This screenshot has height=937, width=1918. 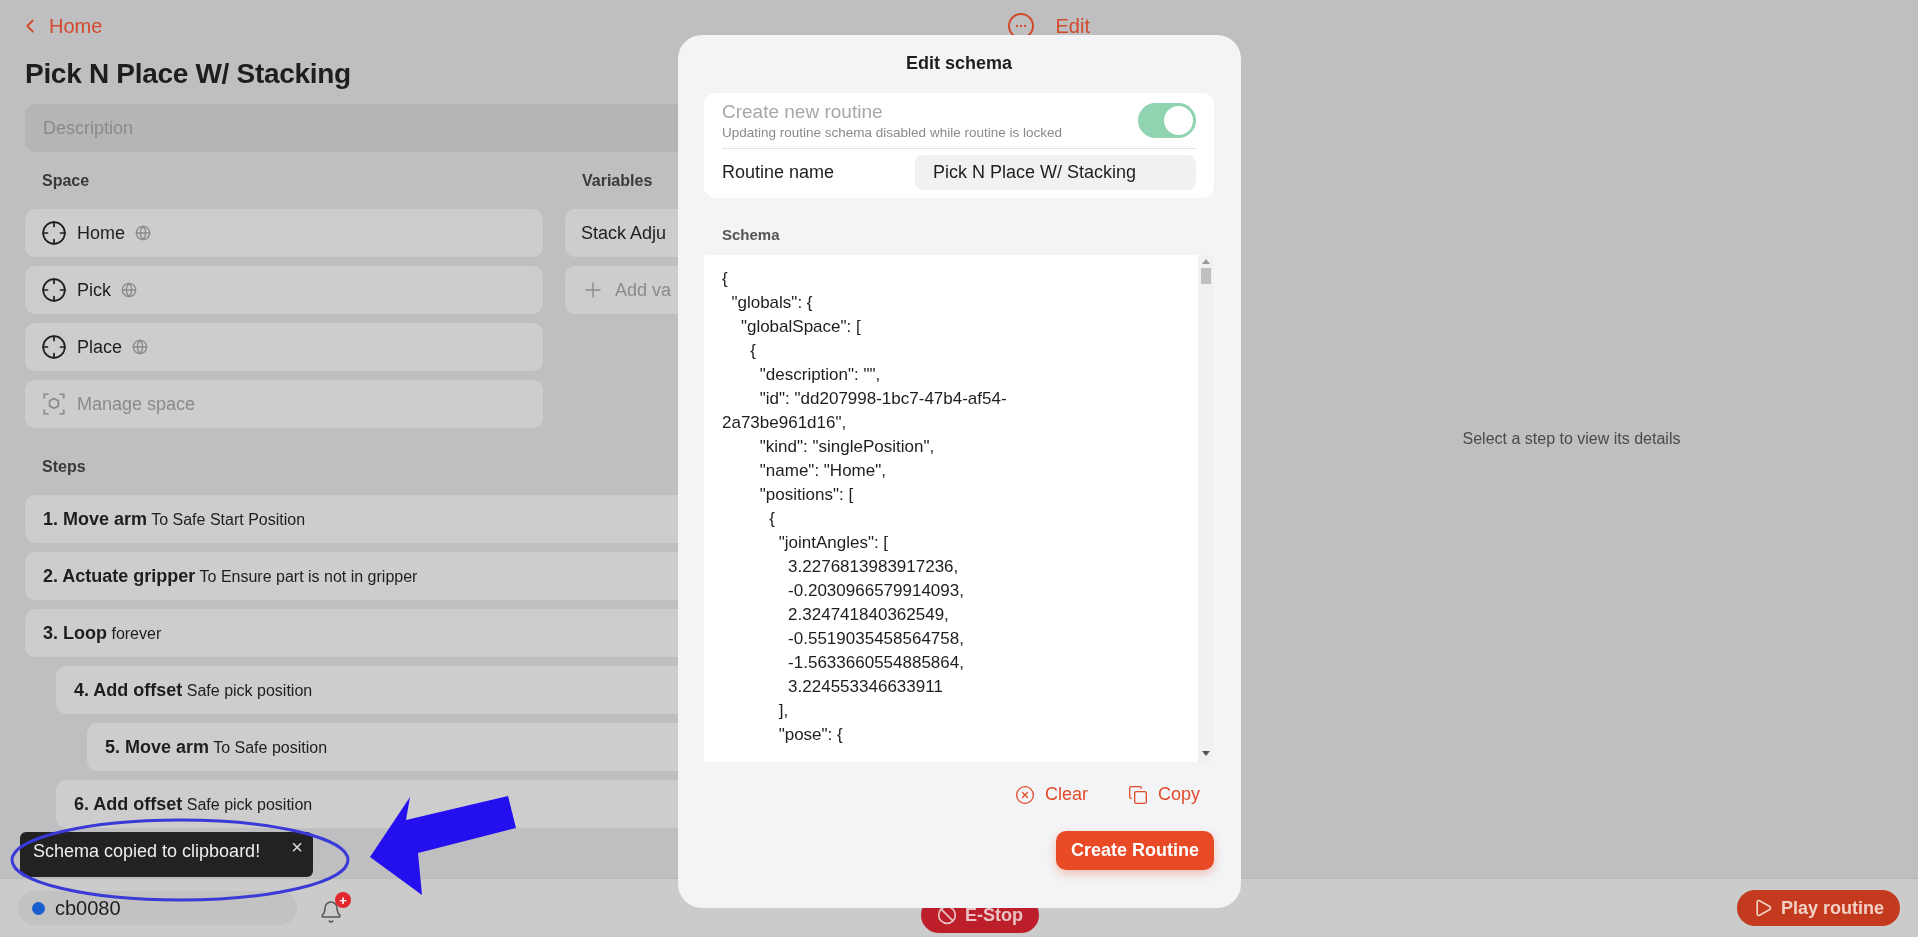 What do you see at coordinates (284, 290) in the screenshot?
I see `space-item: Pick` at bounding box center [284, 290].